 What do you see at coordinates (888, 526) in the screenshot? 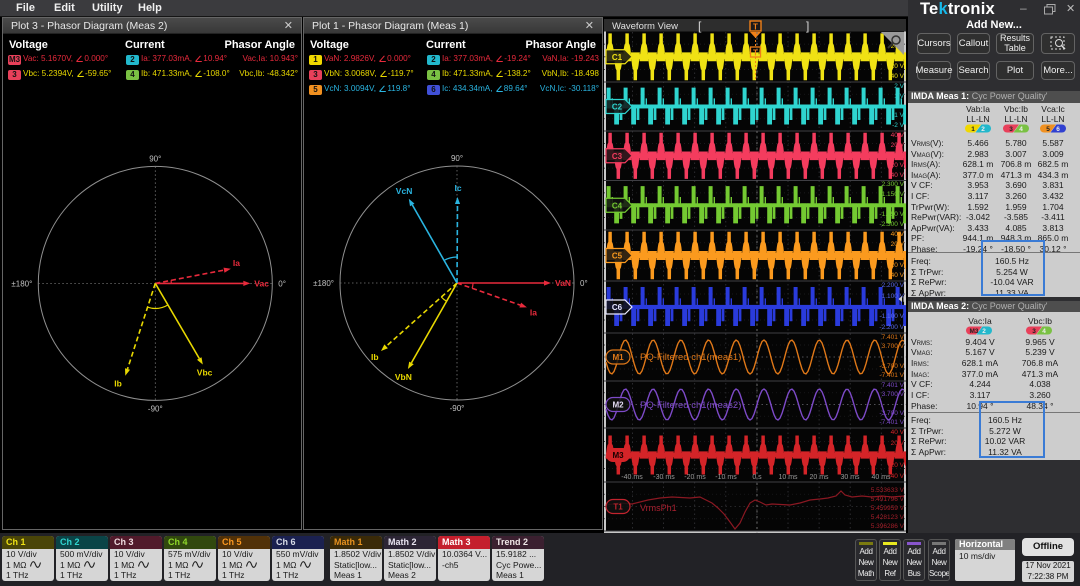
I see `svg-text: 5.396286 V` at bounding box center [888, 526].